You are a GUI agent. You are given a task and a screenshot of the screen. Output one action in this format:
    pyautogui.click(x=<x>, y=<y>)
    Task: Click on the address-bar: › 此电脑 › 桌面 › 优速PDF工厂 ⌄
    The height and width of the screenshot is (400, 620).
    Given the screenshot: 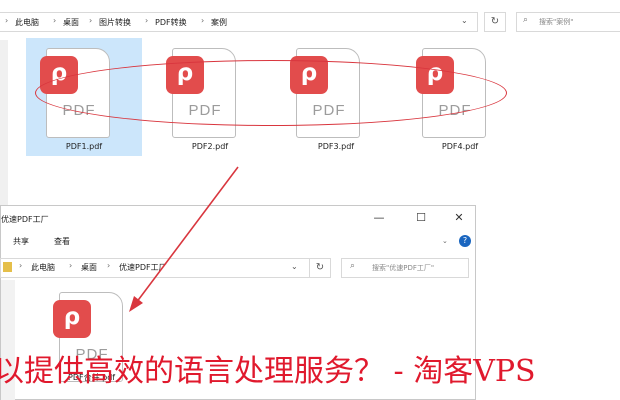 What is the action you would take?
    pyautogui.click(x=155, y=268)
    